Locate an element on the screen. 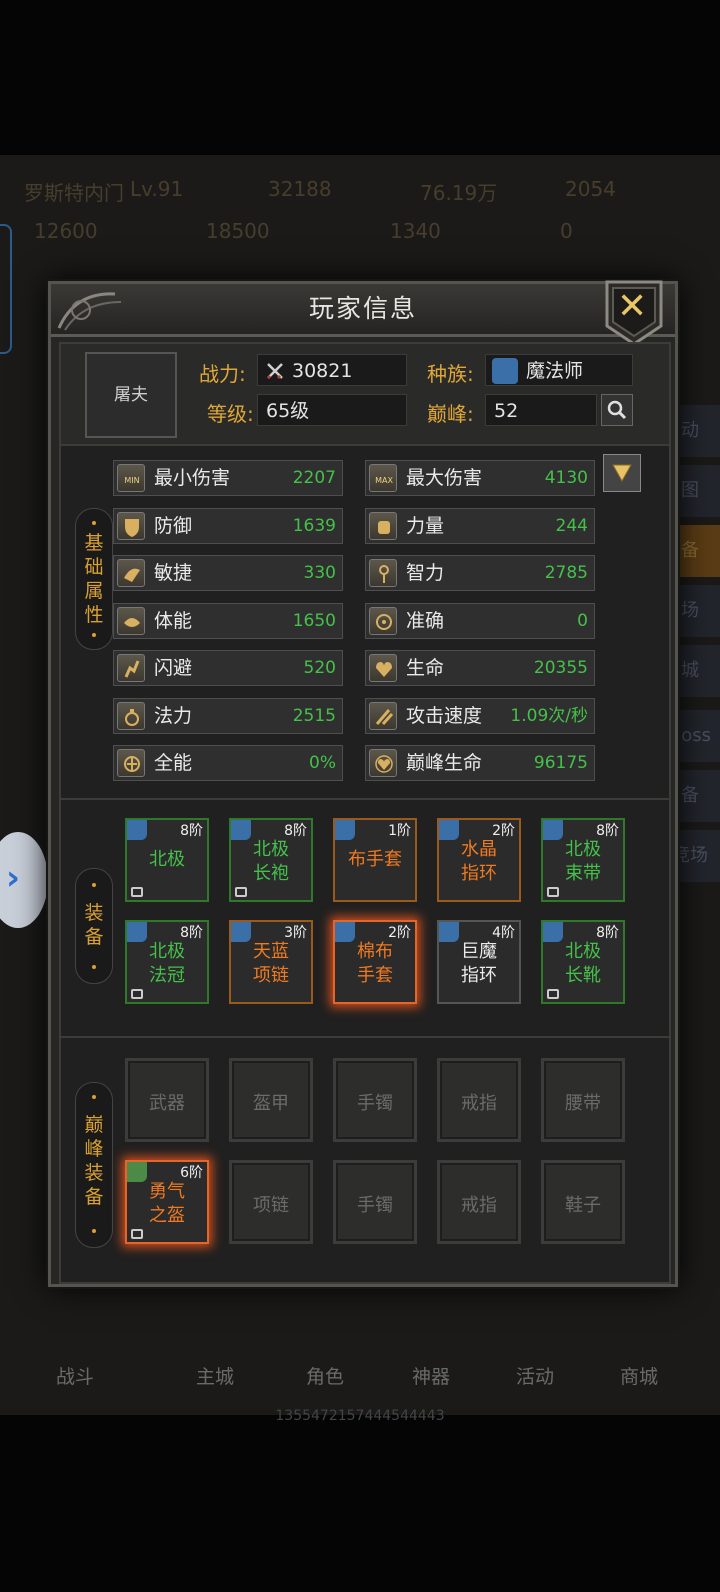 Image resolution: width=720 pixels, height=1592 pixels. player-name: 屠夫 is located at coordinates (131, 395).